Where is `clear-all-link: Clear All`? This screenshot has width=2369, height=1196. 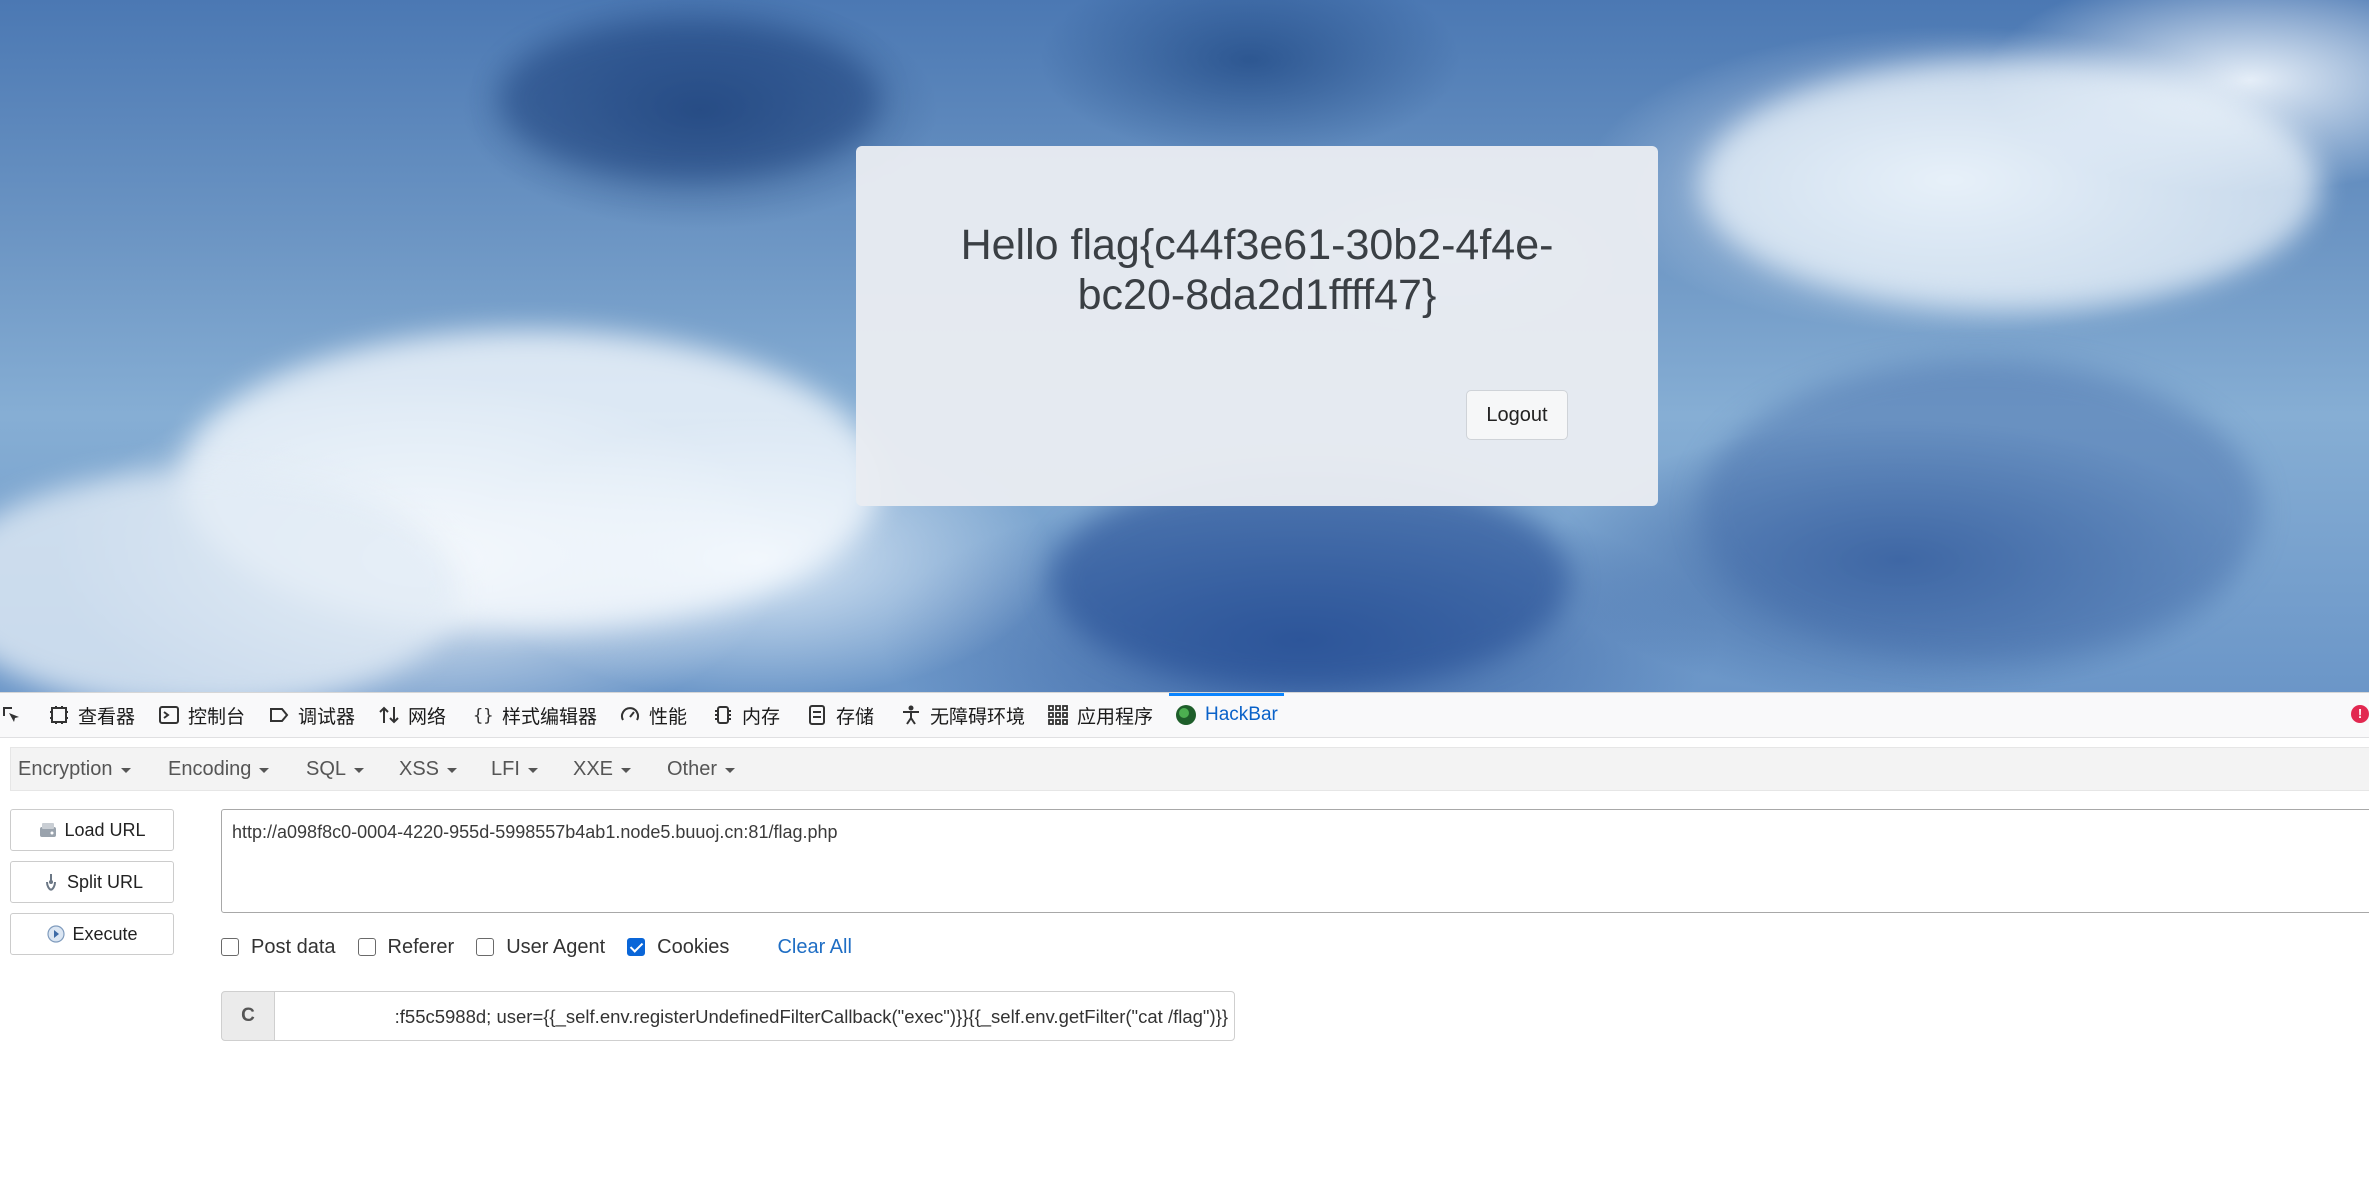
clear-all-link: Clear All is located at coordinates (814, 947).